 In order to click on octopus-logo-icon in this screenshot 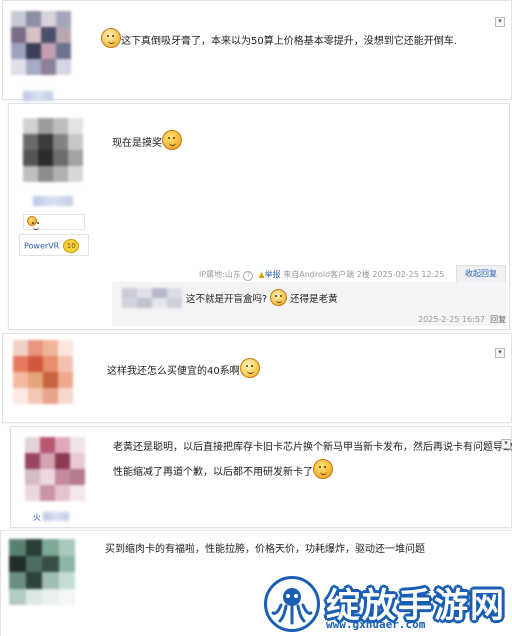, I will do `click(292, 604)`.